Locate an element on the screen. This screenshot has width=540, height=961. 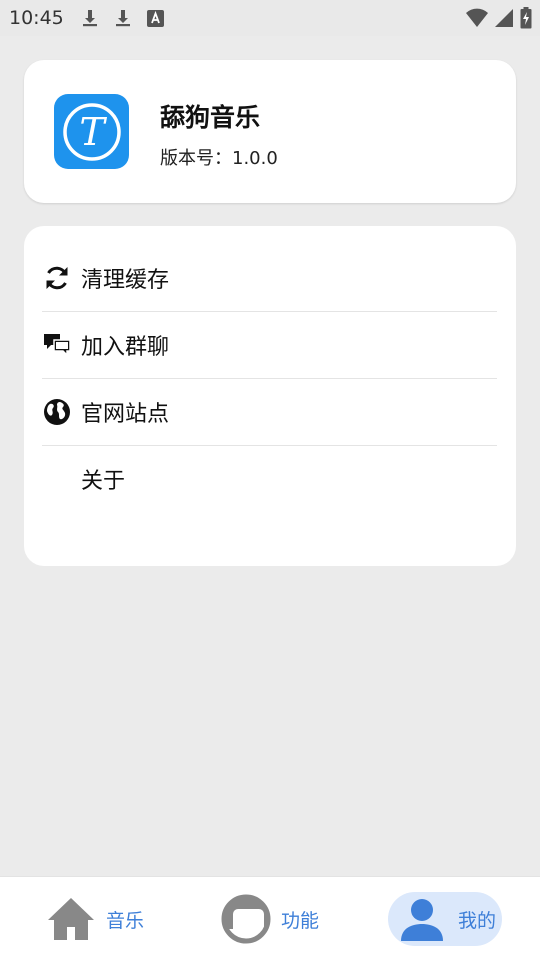
menu-item-about: 关于 is located at coordinates (269, 479).